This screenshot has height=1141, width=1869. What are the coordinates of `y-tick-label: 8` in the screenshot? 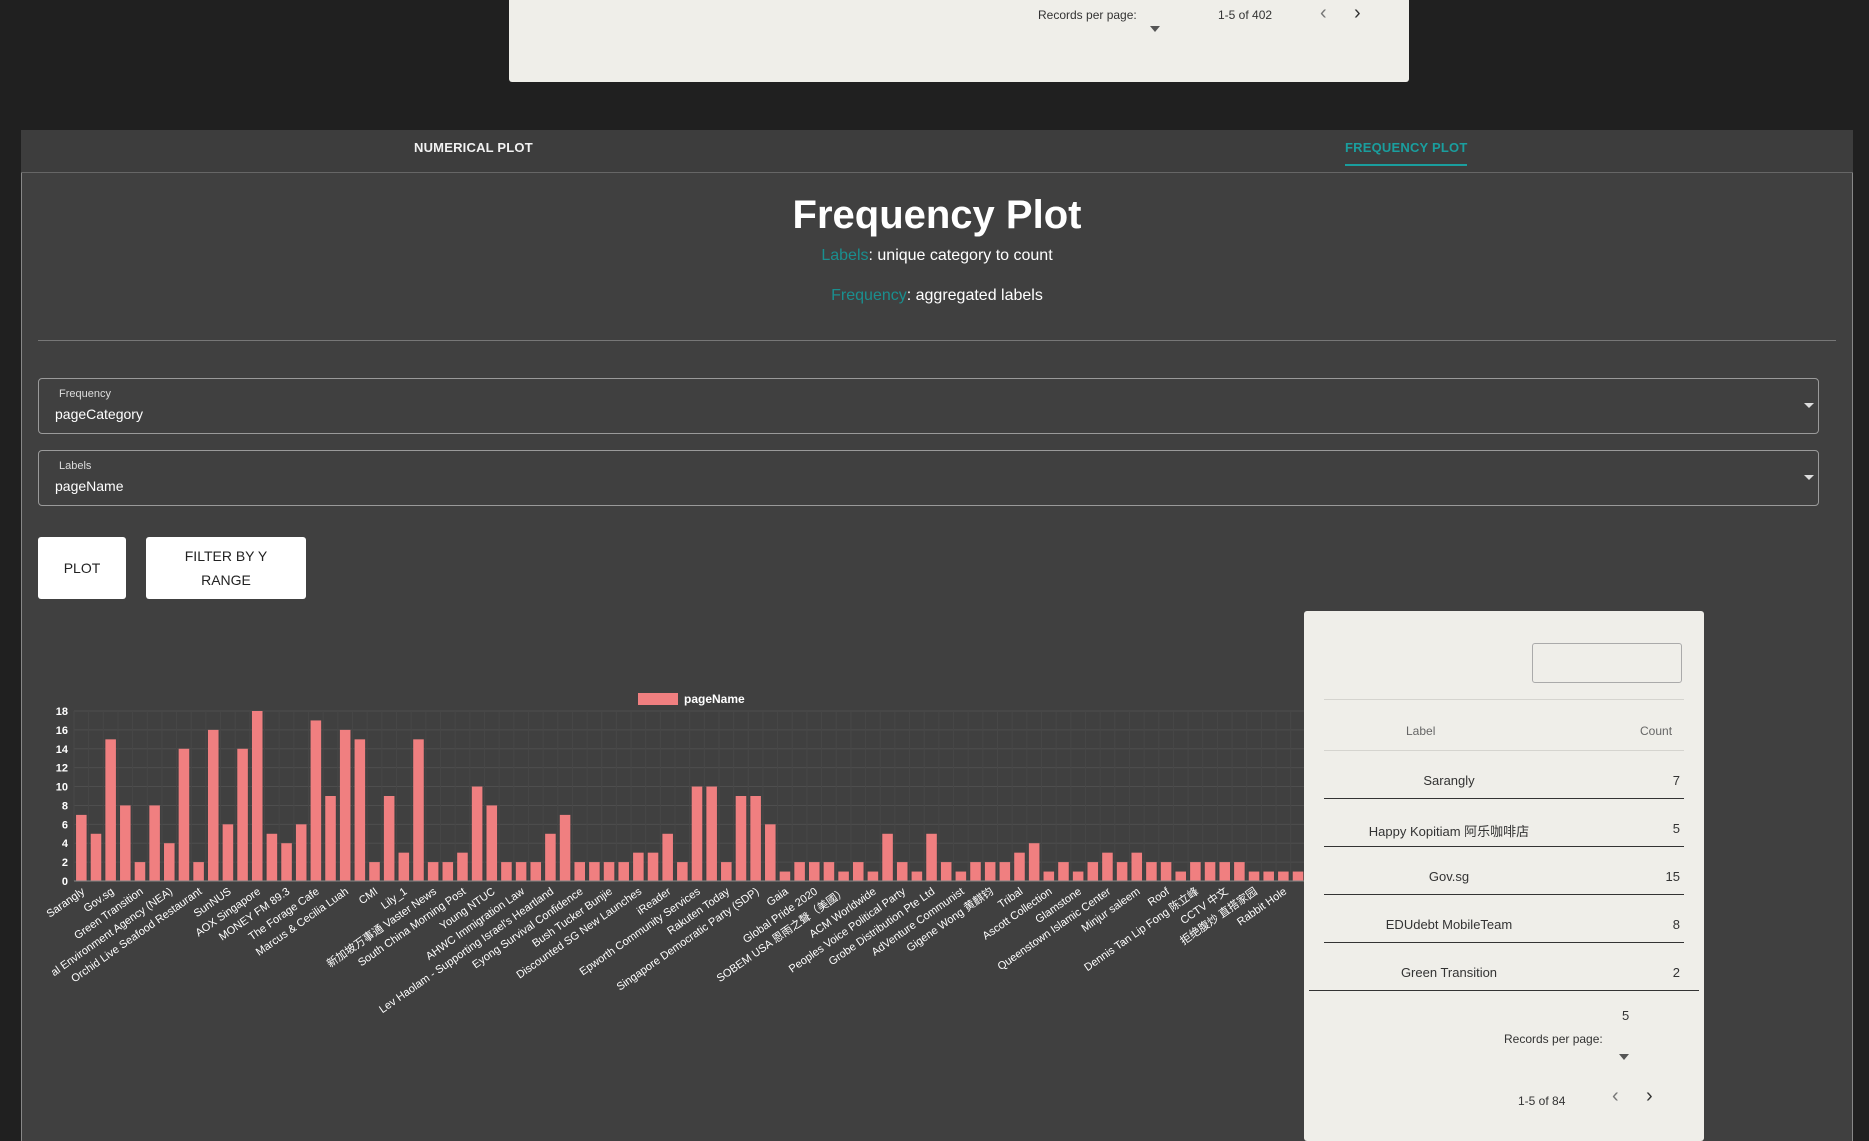 It's located at (65, 806).